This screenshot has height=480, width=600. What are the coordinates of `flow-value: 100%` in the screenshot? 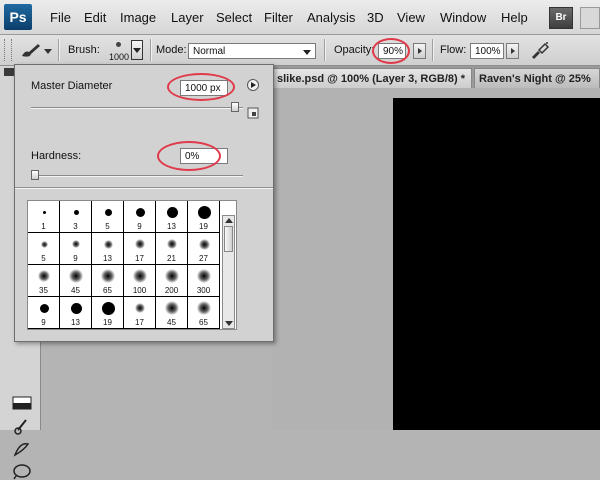 It's located at (488, 51).